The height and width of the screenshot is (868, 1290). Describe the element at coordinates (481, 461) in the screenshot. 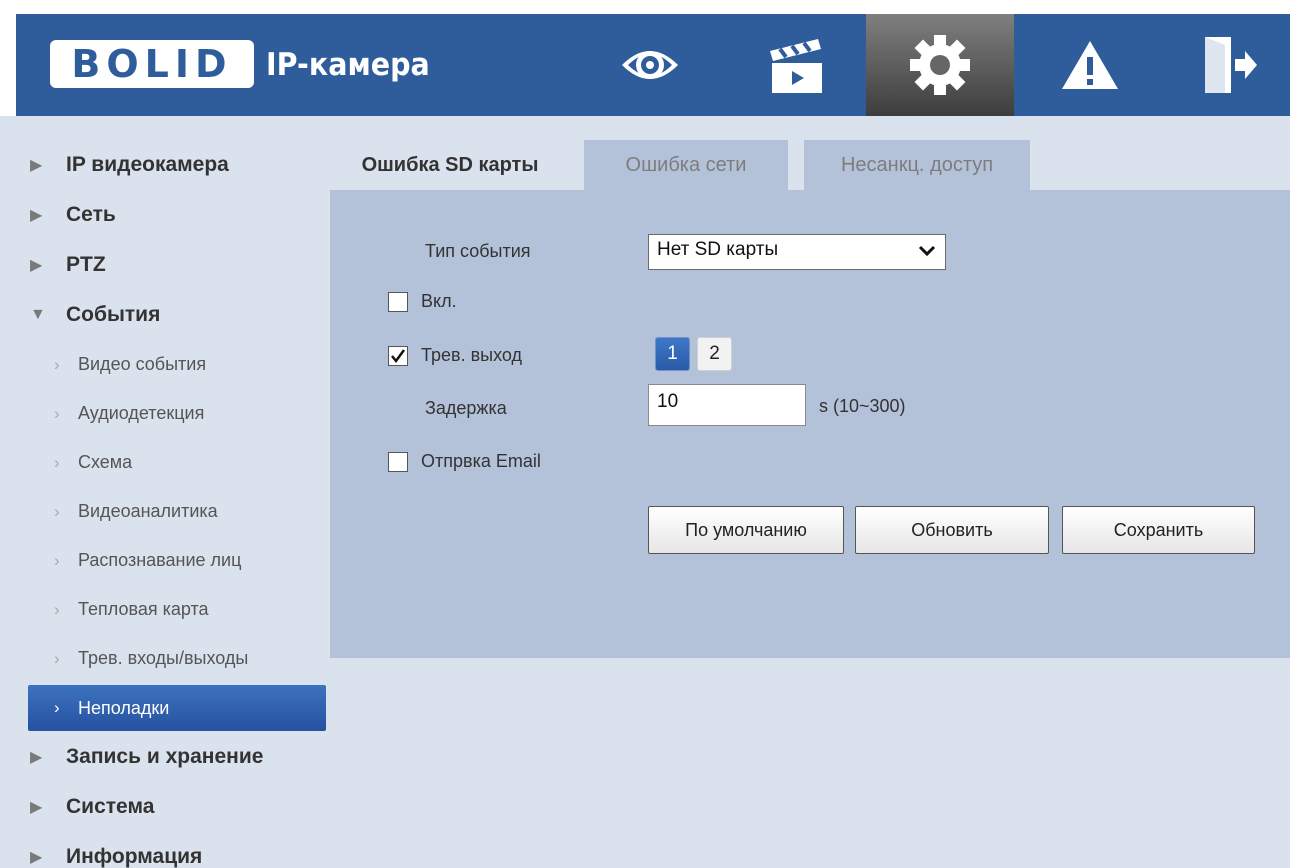

I see `email-label: Отпрвка Email` at that location.